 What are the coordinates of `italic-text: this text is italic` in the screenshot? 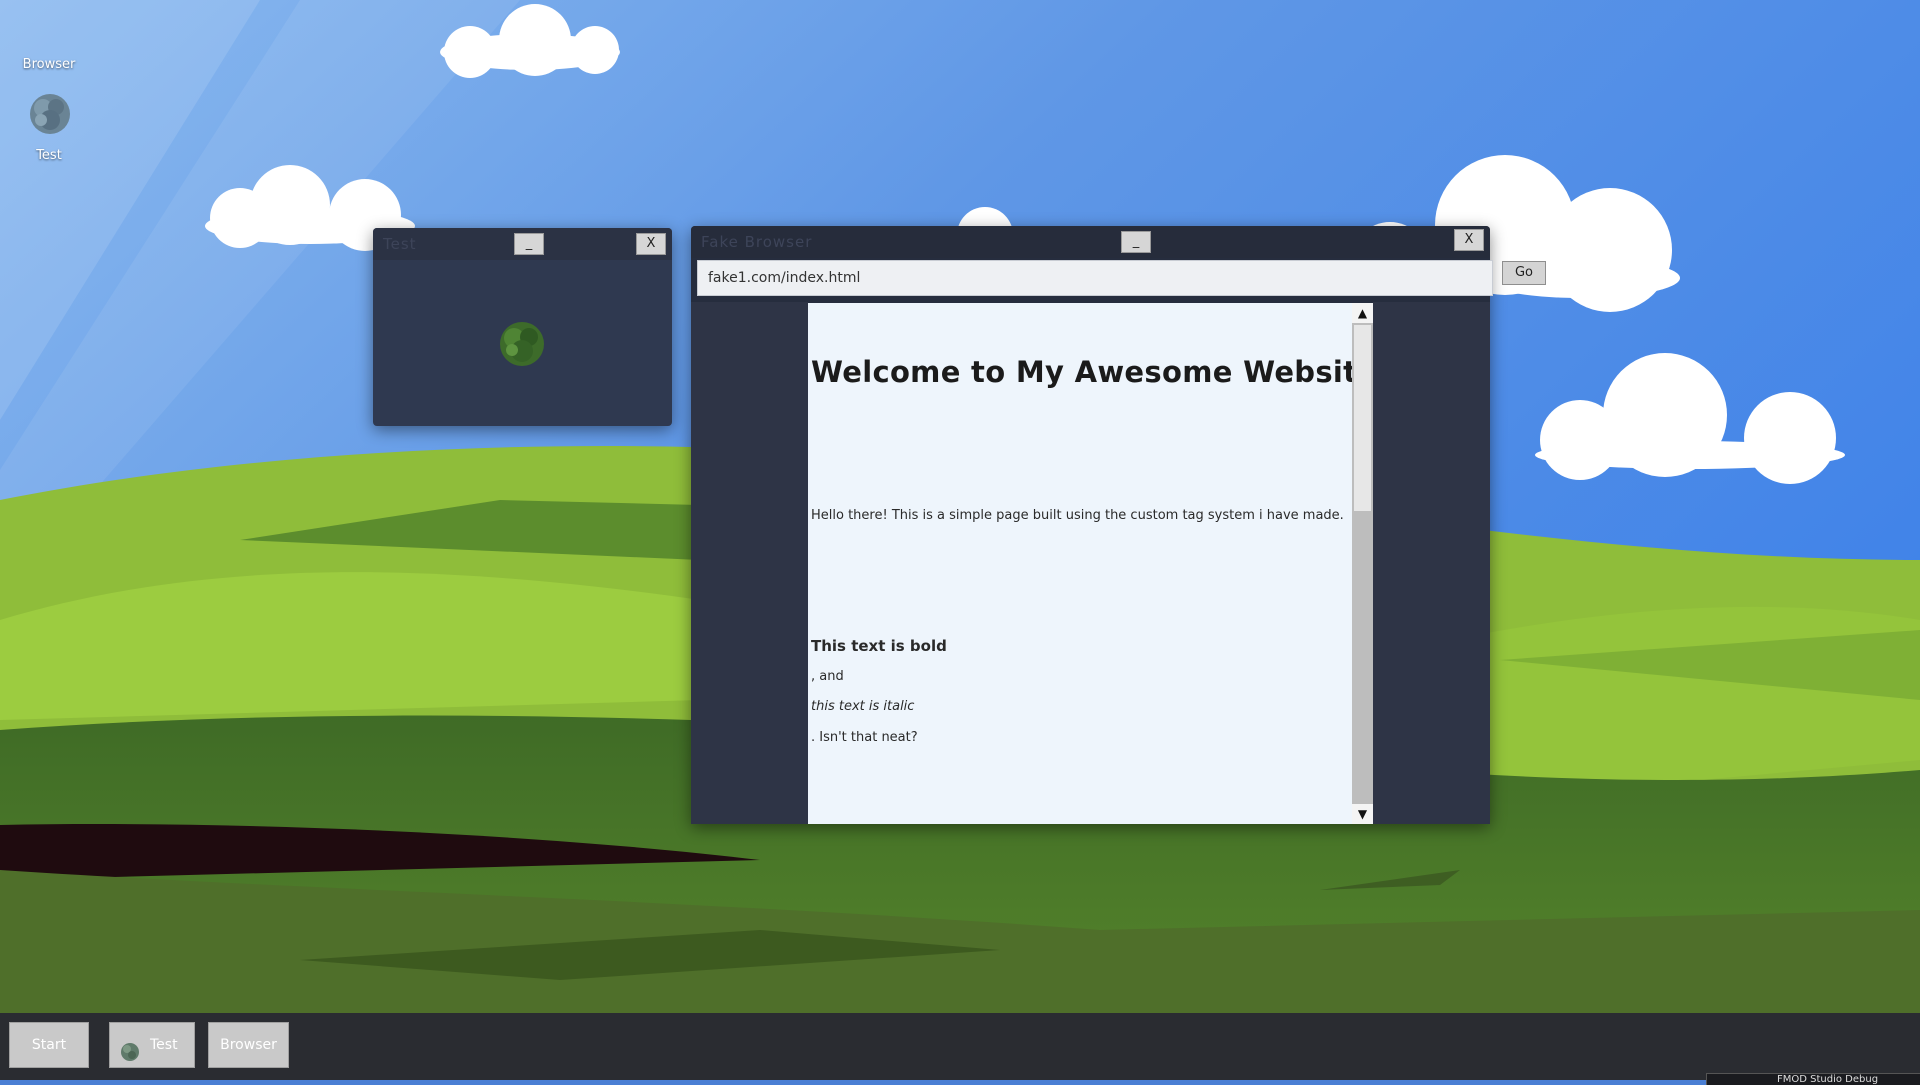 It's located at (863, 706).